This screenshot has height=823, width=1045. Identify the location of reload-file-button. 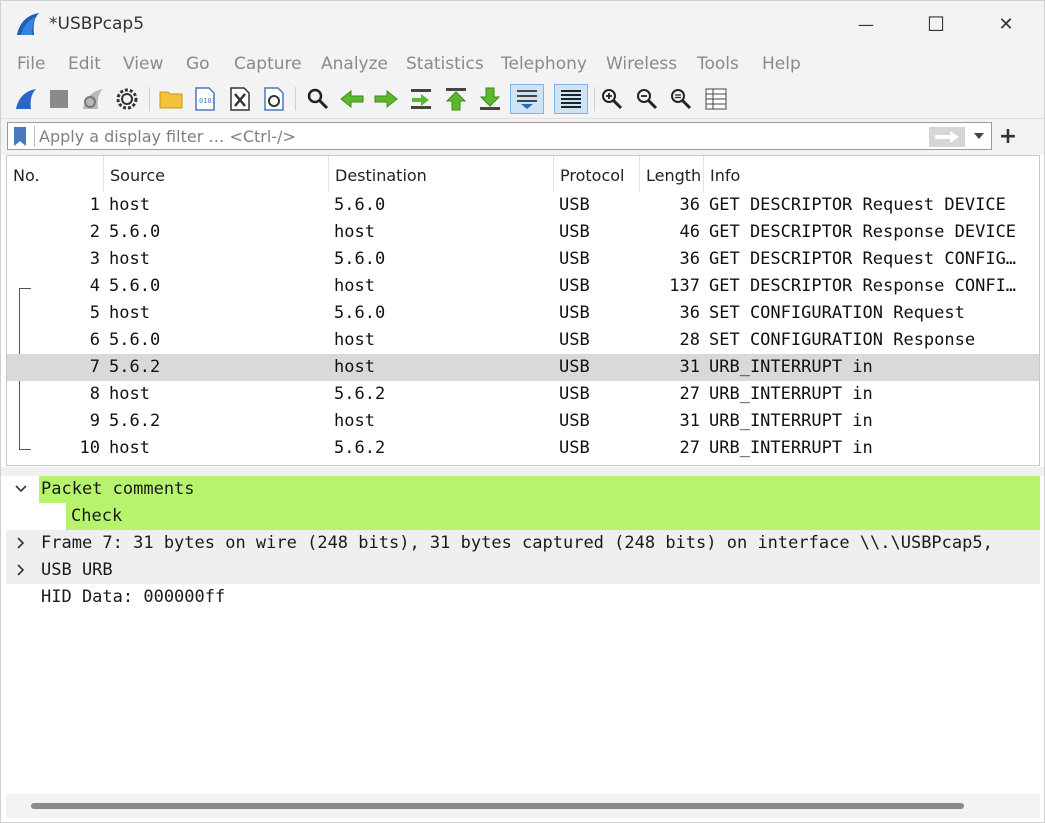
(274, 99).